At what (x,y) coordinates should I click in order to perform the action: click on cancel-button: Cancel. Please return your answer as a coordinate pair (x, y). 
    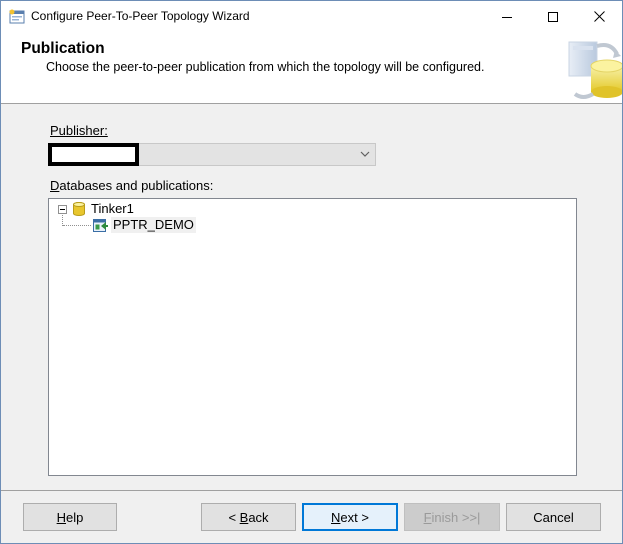
    Looking at the image, I should click on (553, 517).